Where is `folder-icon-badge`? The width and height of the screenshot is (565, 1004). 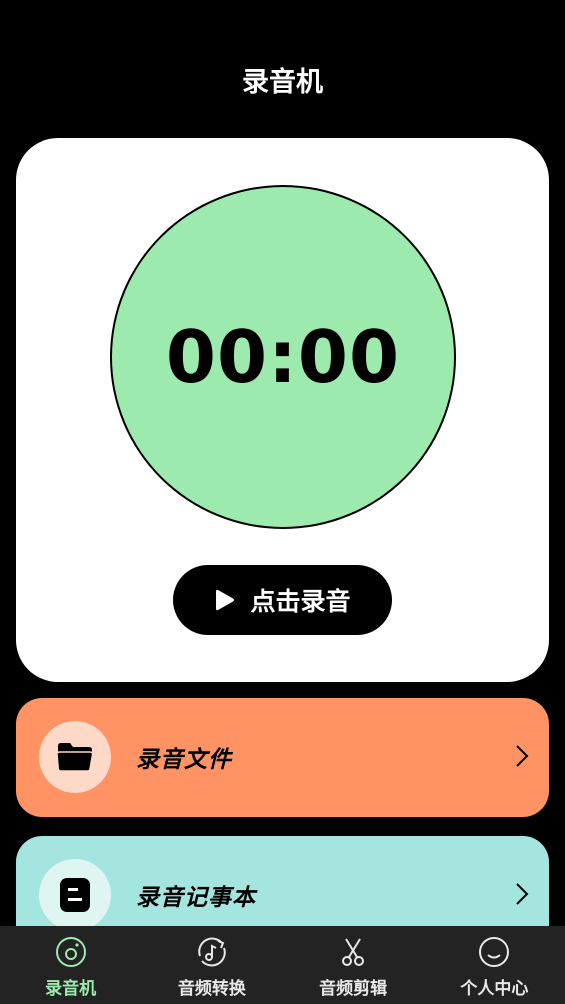 folder-icon-badge is located at coordinates (75, 757).